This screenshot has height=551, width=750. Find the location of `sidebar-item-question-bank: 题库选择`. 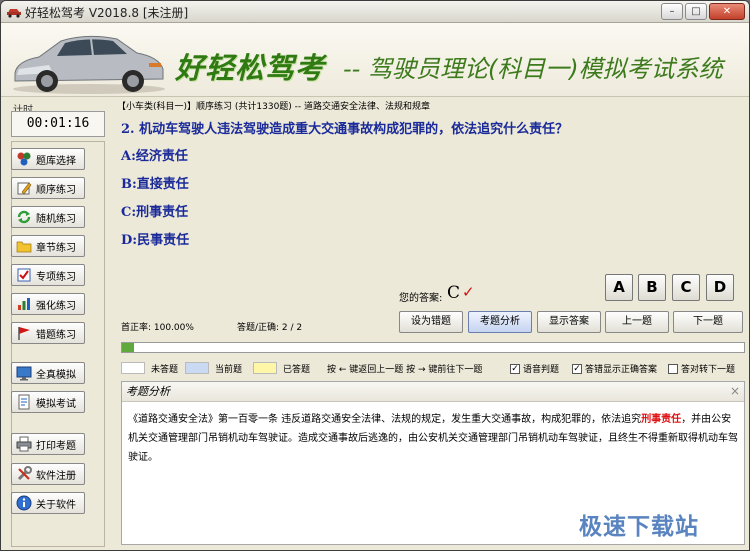

sidebar-item-question-bank: 题库选择 is located at coordinates (48, 159).